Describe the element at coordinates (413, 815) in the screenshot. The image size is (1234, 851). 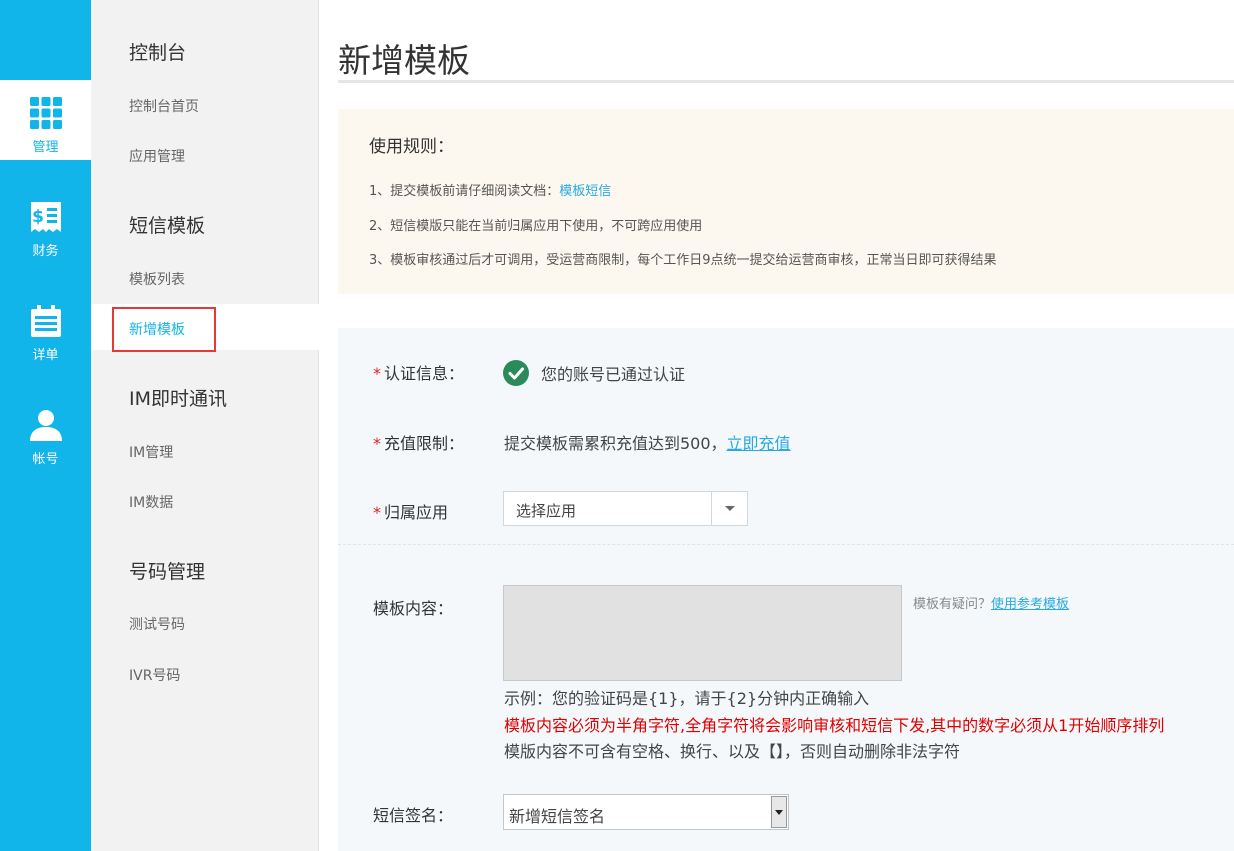
I see `signature-label: 短信签名：` at that location.